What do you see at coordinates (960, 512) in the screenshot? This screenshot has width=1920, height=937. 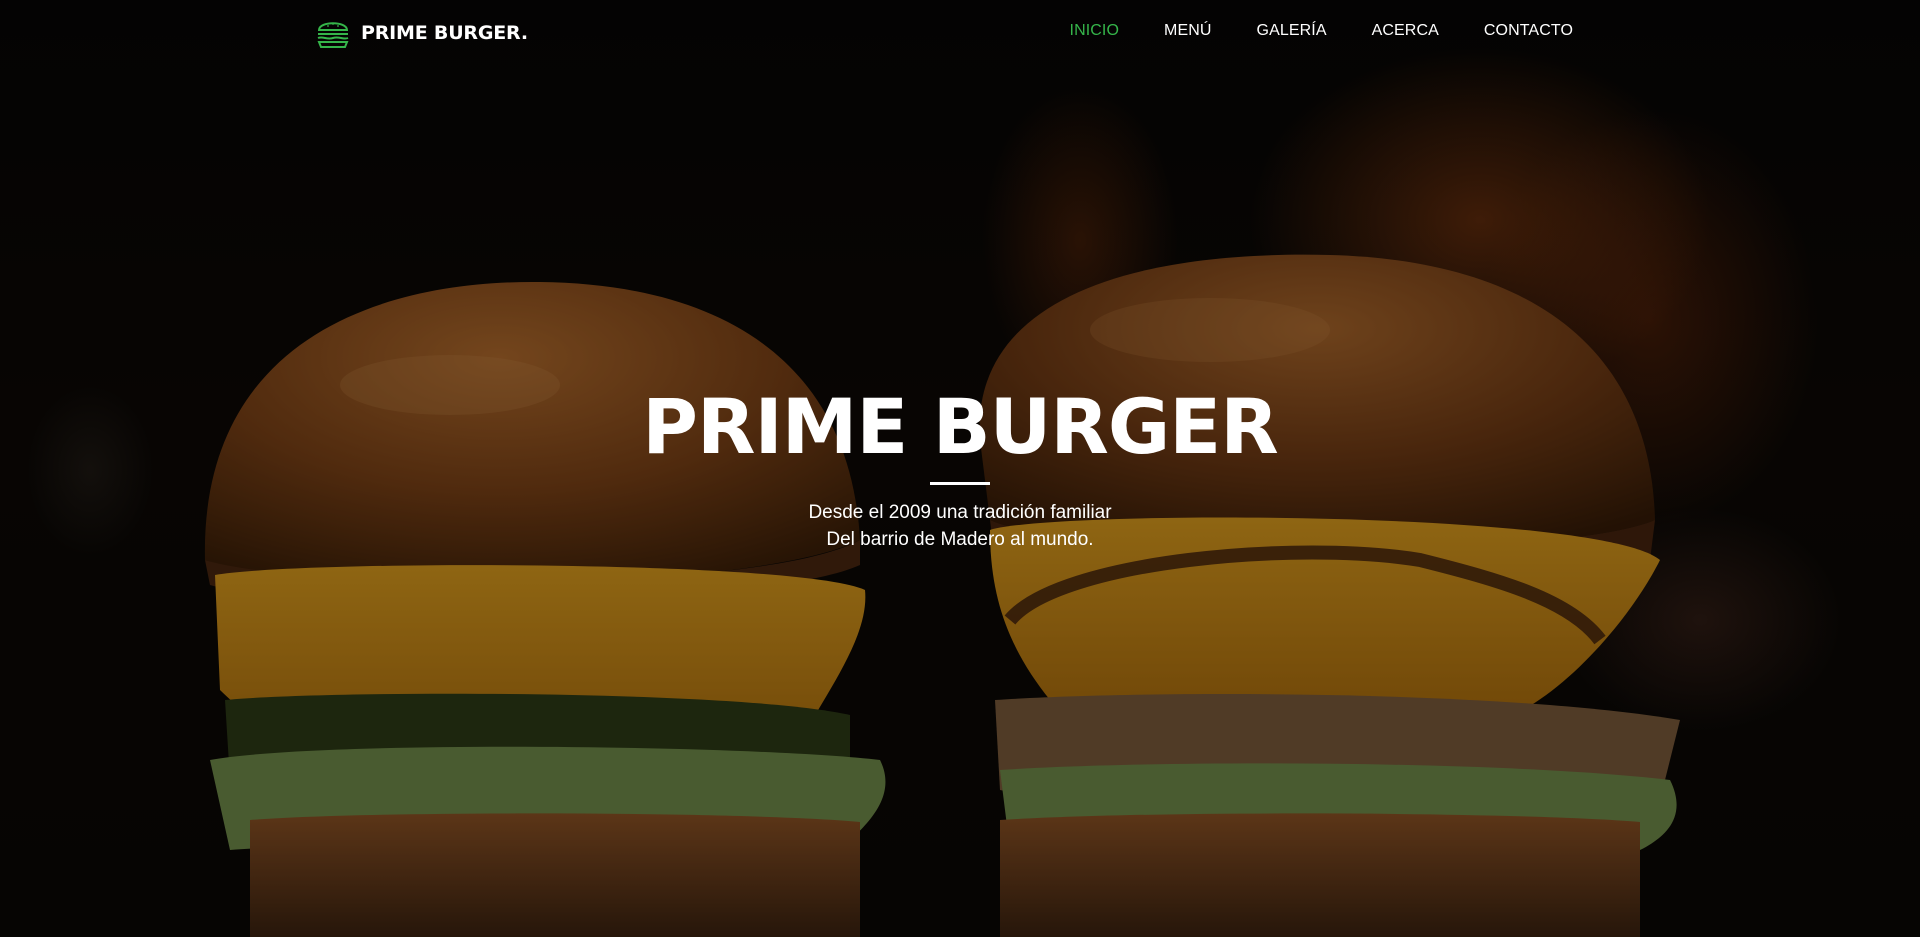 I see `hero-subtitle-line-1: Desde el 2009 una tradición familiar` at bounding box center [960, 512].